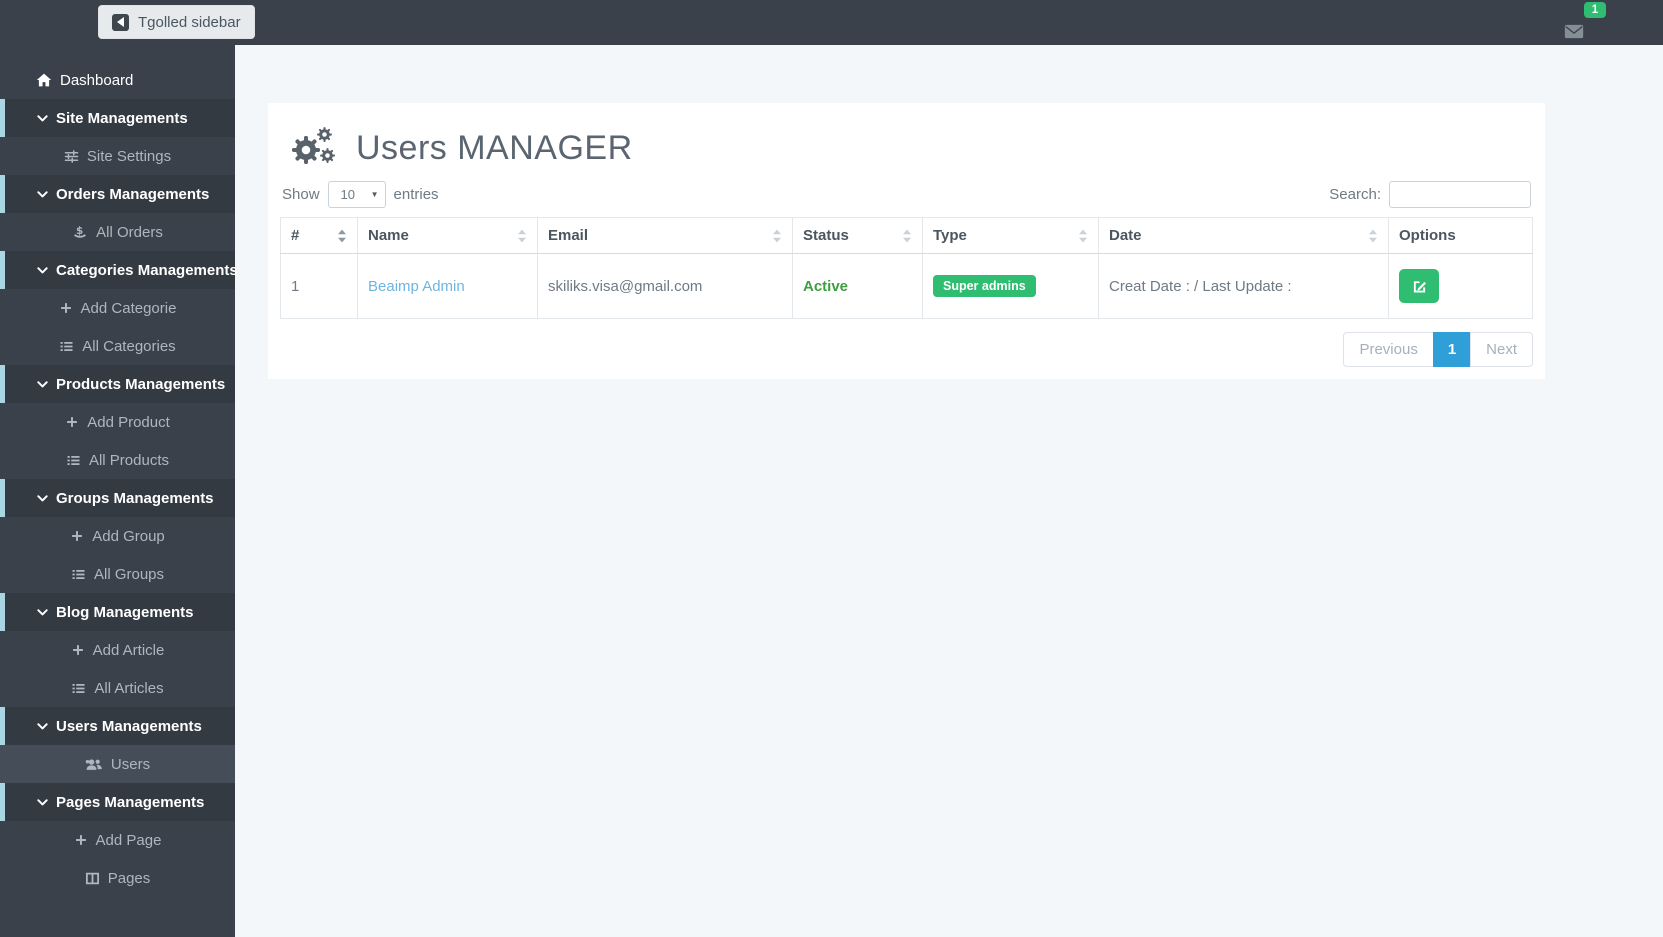 The height and width of the screenshot is (937, 1663). What do you see at coordinates (665, 235) in the screenshot?
I see `column-header-email: Email` at bounding box center [665, 235].